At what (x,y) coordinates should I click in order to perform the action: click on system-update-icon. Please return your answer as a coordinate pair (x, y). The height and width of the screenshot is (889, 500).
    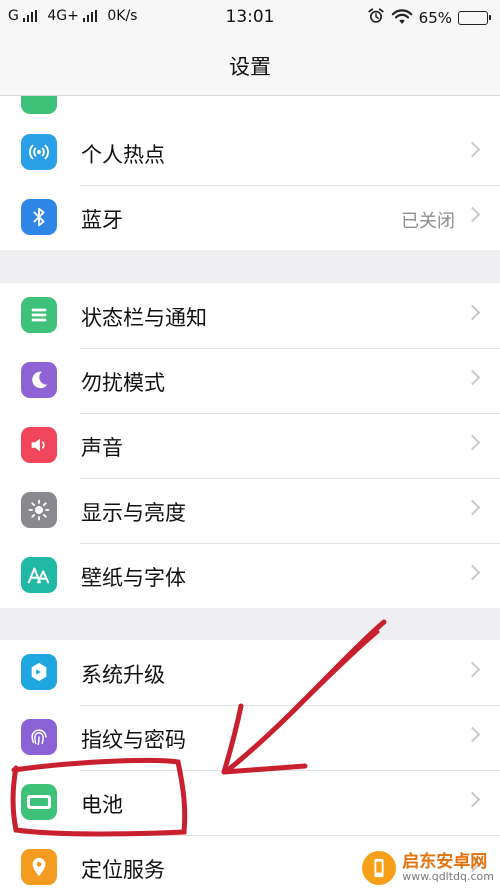
    Looking at the image, I should click on (39, 672).